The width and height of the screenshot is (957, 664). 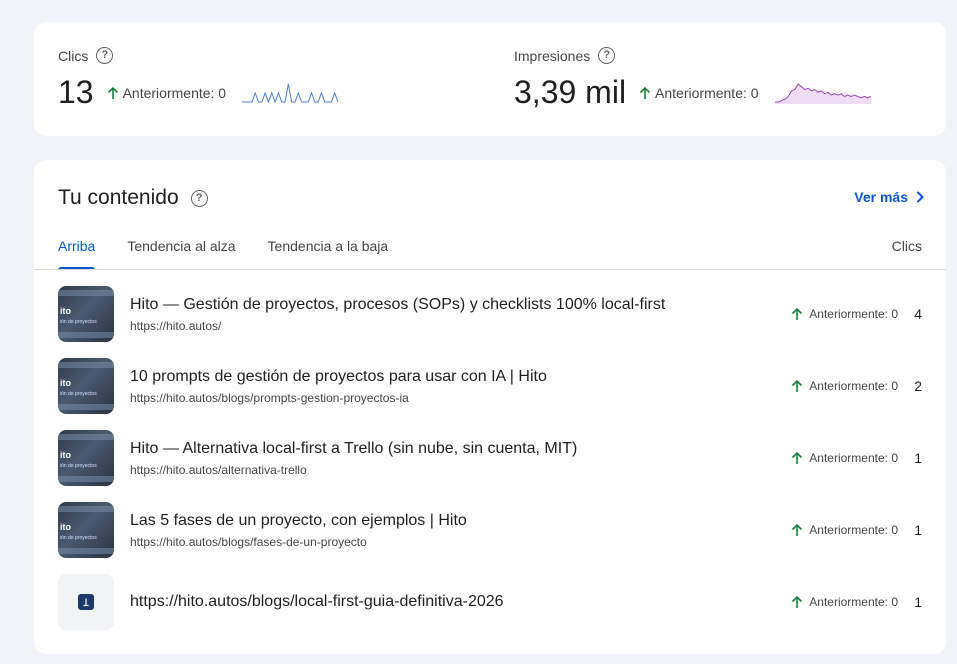 I want to click on impressions-previous-text: Anteriormente: 0, so click(x=707, y=92).